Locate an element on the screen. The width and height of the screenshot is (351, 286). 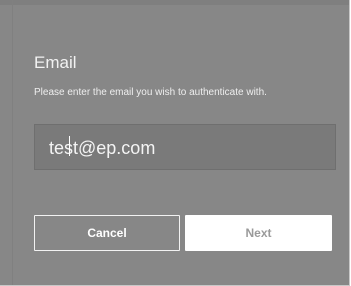
email-input: test@ep.com is located at coordinates (185, 147).